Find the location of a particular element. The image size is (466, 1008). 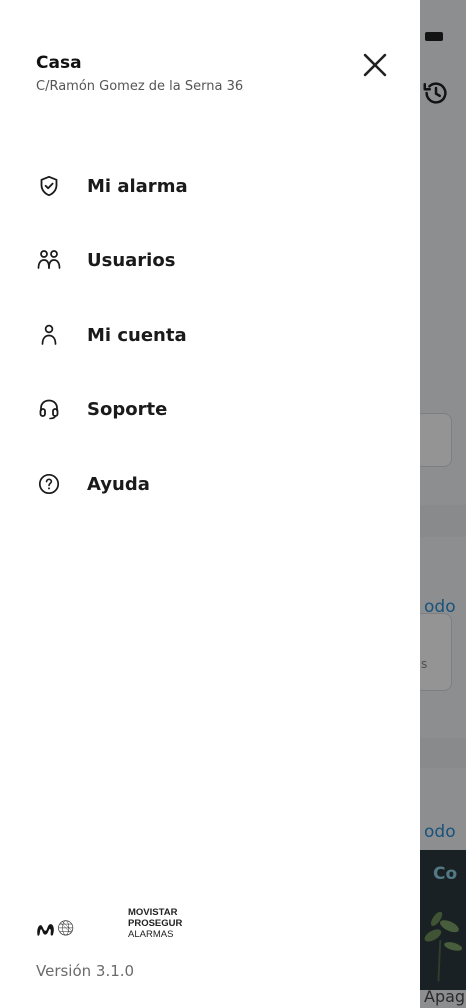

help-circle-icon is located at coordinates (49, 484).